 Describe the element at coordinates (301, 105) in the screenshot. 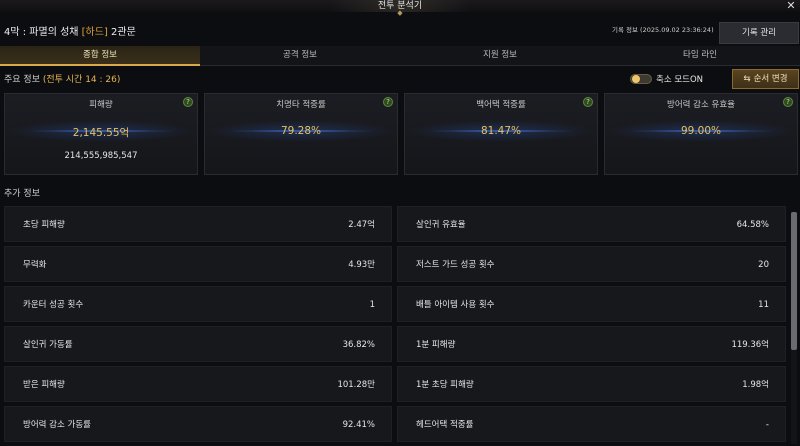

I see `stat-card-label: 치명타 적중률` at that location.